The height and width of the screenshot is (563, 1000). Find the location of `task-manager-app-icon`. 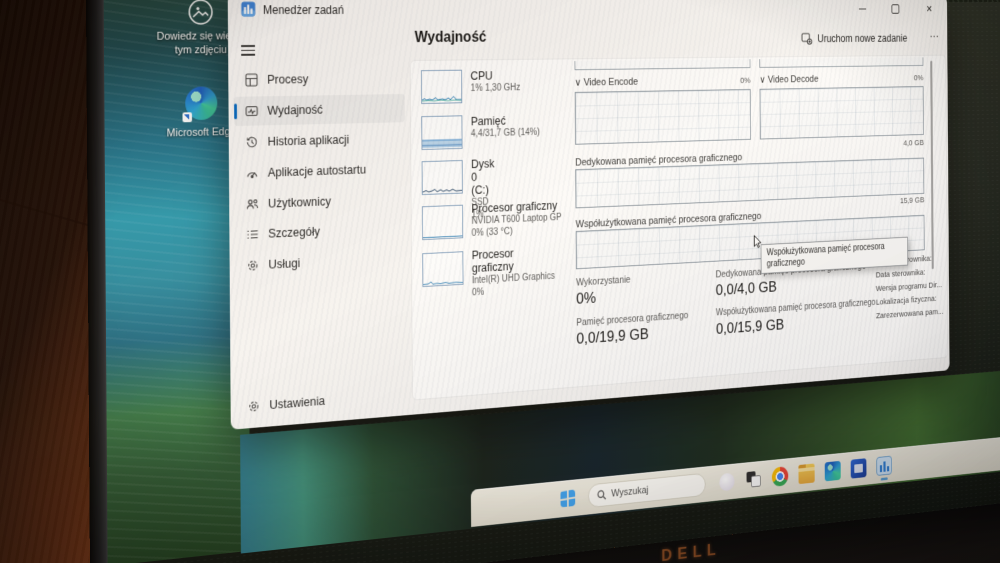

task-manager-app-icon is located at coordinates (248, 9).